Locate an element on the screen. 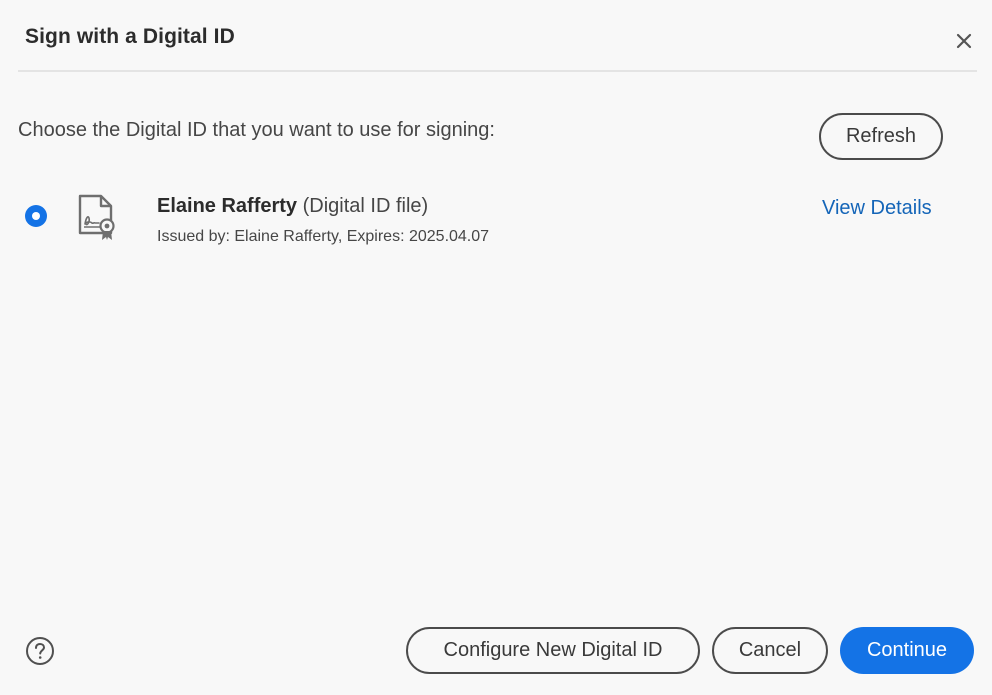  close-button is located at coordinates (964, 41).